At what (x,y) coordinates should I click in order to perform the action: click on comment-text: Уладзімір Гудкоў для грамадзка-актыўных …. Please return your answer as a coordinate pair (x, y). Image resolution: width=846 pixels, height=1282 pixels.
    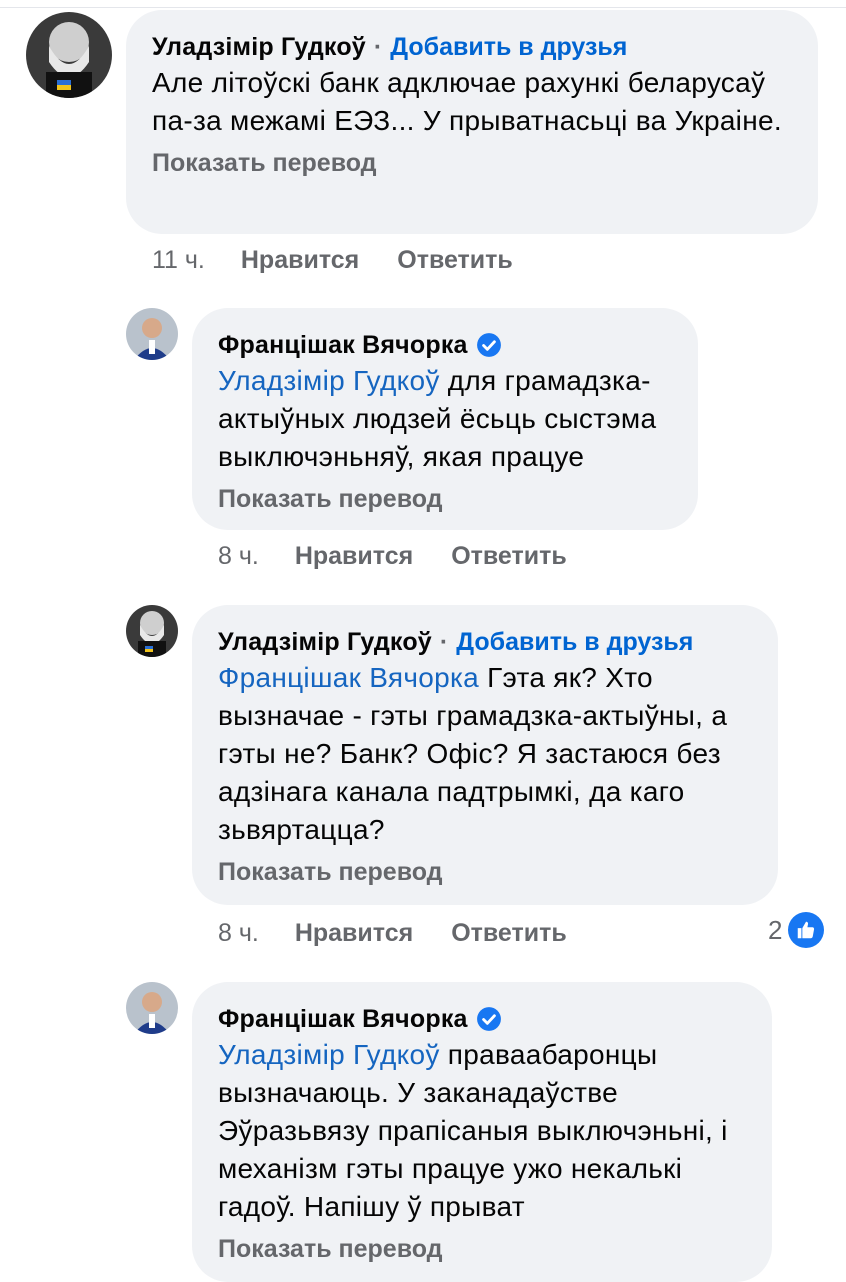
    Looking at the image, I should click on (448, 419).